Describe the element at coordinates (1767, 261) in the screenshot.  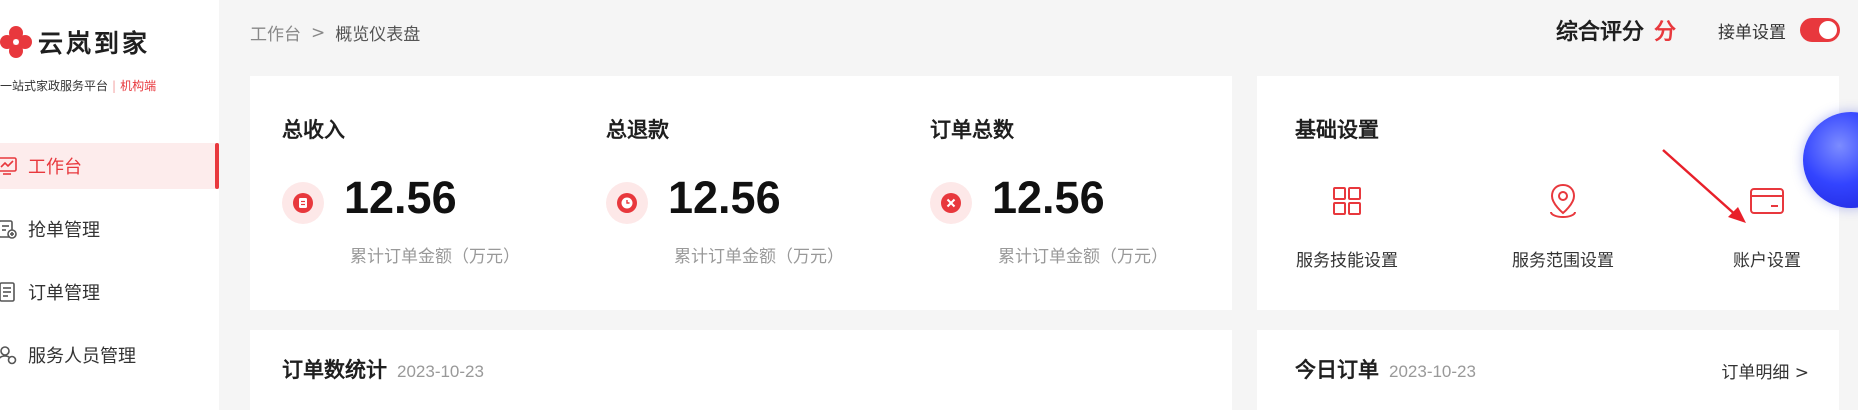
I see `account-settings-label: 账户设置` at that location.